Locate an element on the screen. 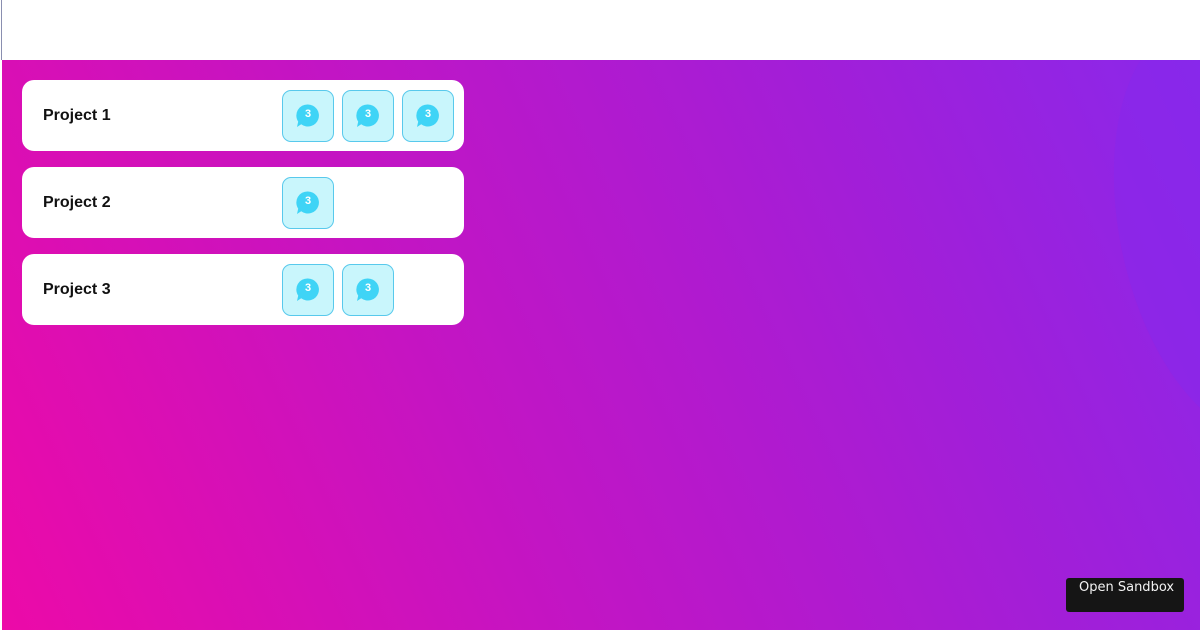  top-bar is located at coordinates (600, 30).